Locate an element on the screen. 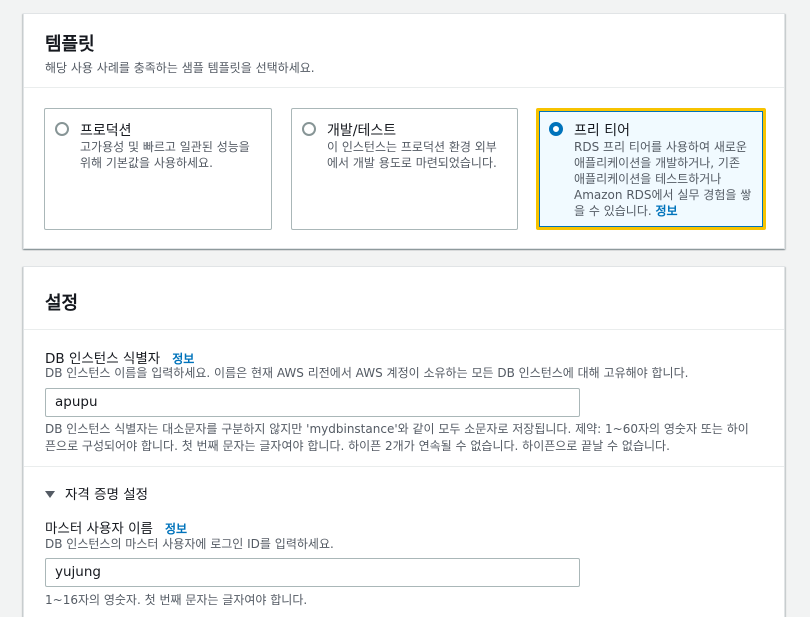  settings-title: 설정 is located at coordinates (62, 303).